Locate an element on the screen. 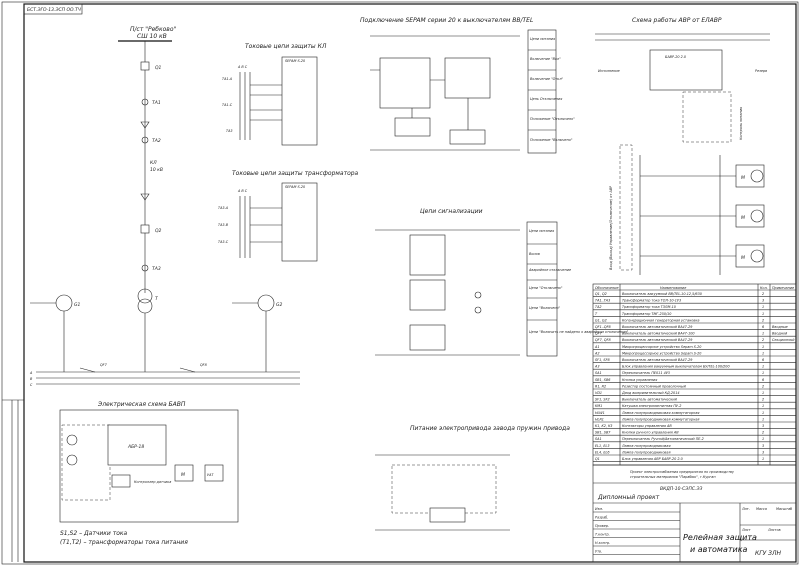 This screenshot has height=566, width=800. bavr-legend-2: (Т1,Т2) – трансформаторы тока питания is located at coordinates (124, 542).